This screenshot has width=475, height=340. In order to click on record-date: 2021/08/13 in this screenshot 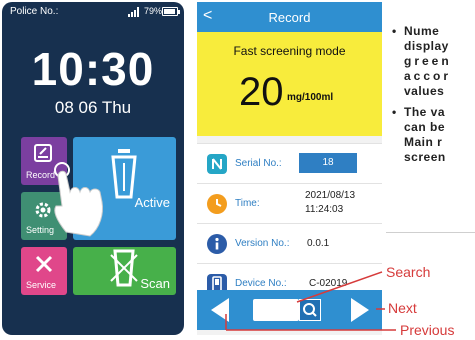, I will do `click(330, 195)`.